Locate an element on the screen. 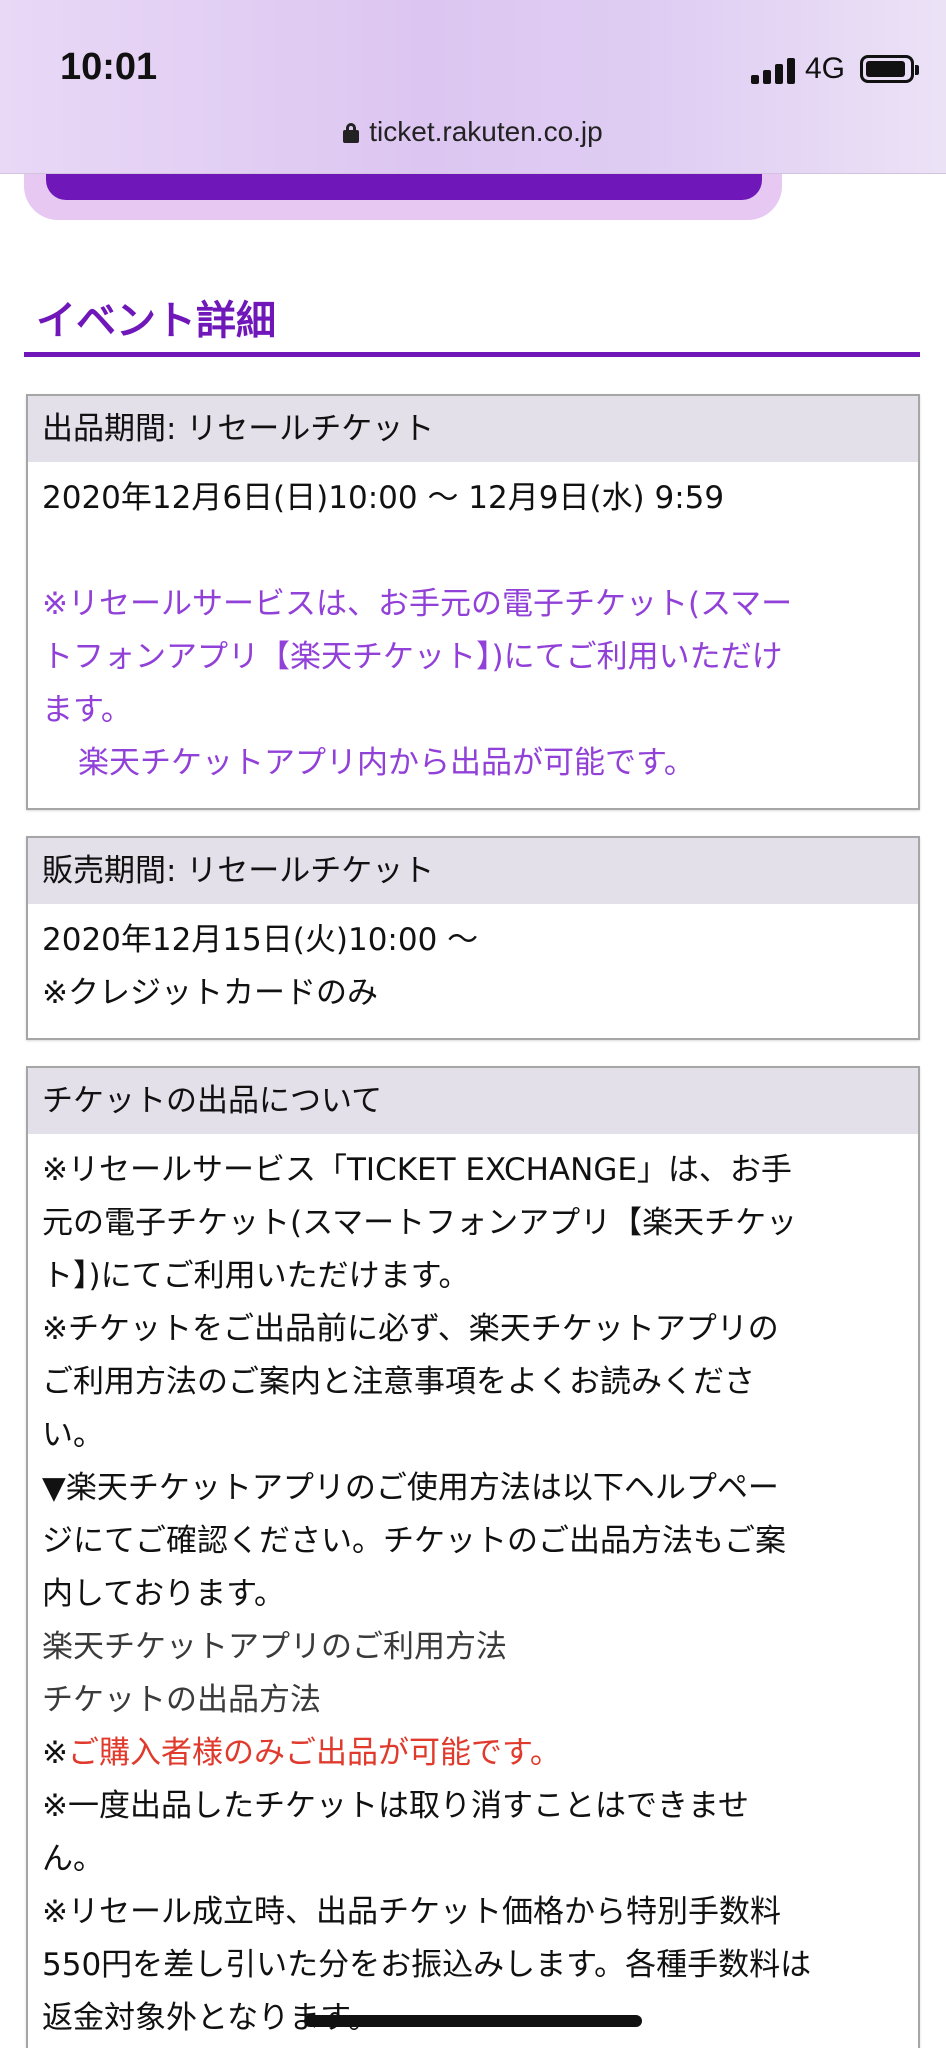 The width and height of the screenshot is (946, 2048). battery-icon is located at coordinates (889, 69).